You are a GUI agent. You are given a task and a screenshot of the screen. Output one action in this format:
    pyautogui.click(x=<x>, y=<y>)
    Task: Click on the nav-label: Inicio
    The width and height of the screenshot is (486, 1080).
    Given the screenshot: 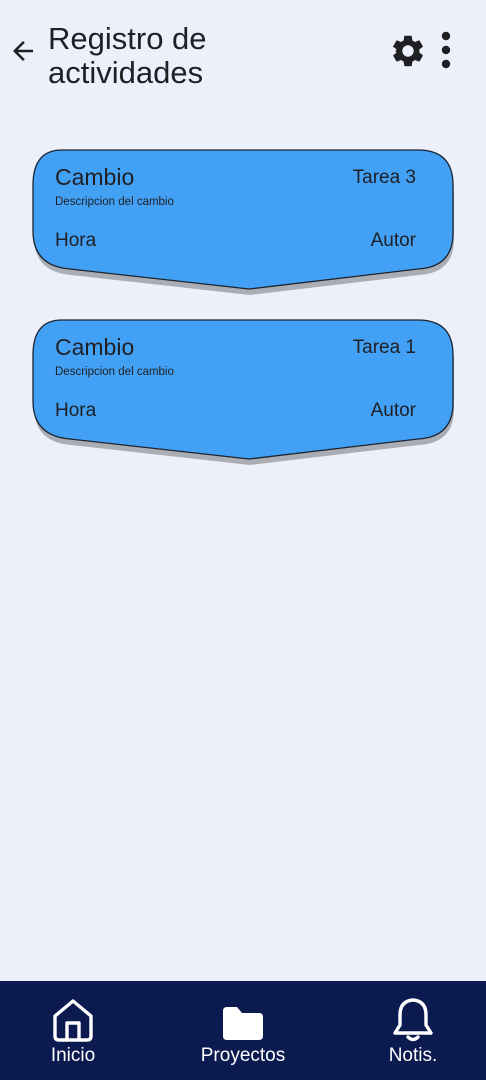 What is the action you would take?
    pyautogui.click(x=73, y=1055)
    